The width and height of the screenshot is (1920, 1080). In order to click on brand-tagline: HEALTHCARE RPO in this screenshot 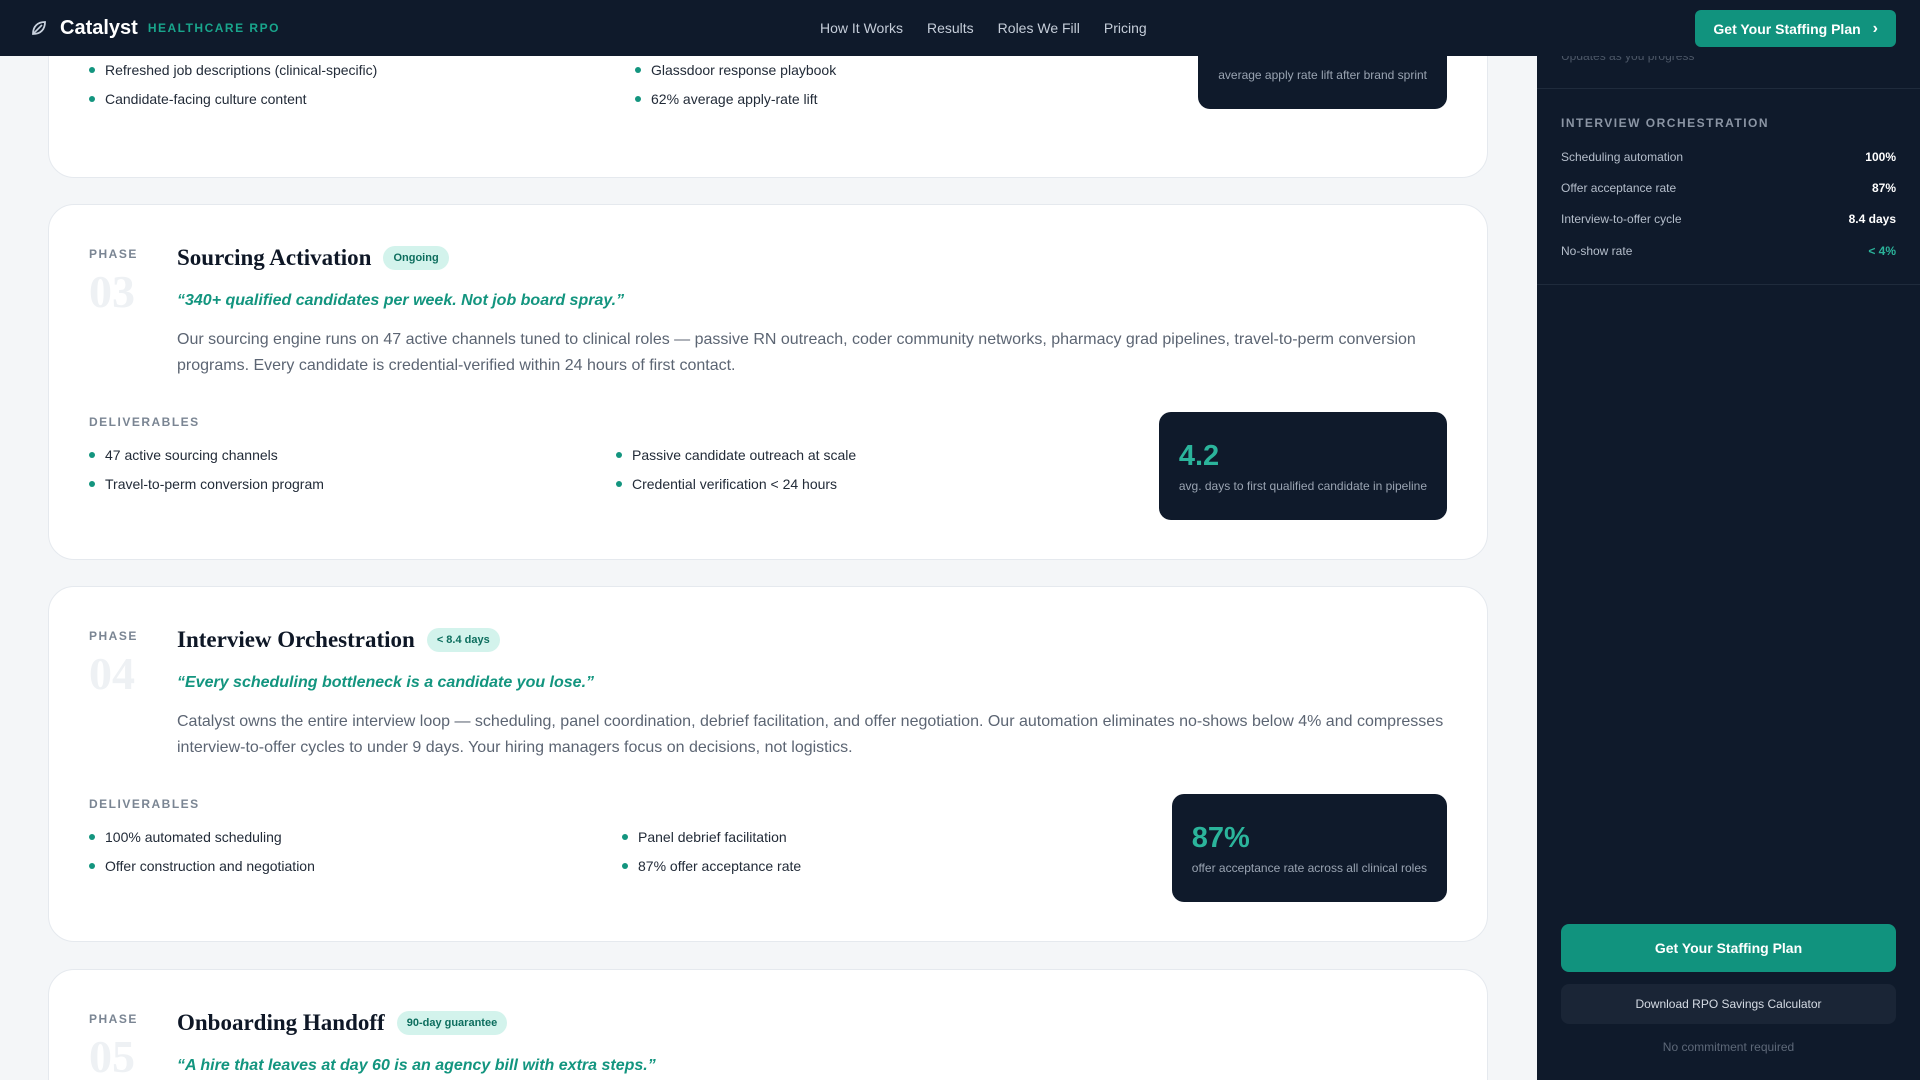, I will do `click(213, 28)`.